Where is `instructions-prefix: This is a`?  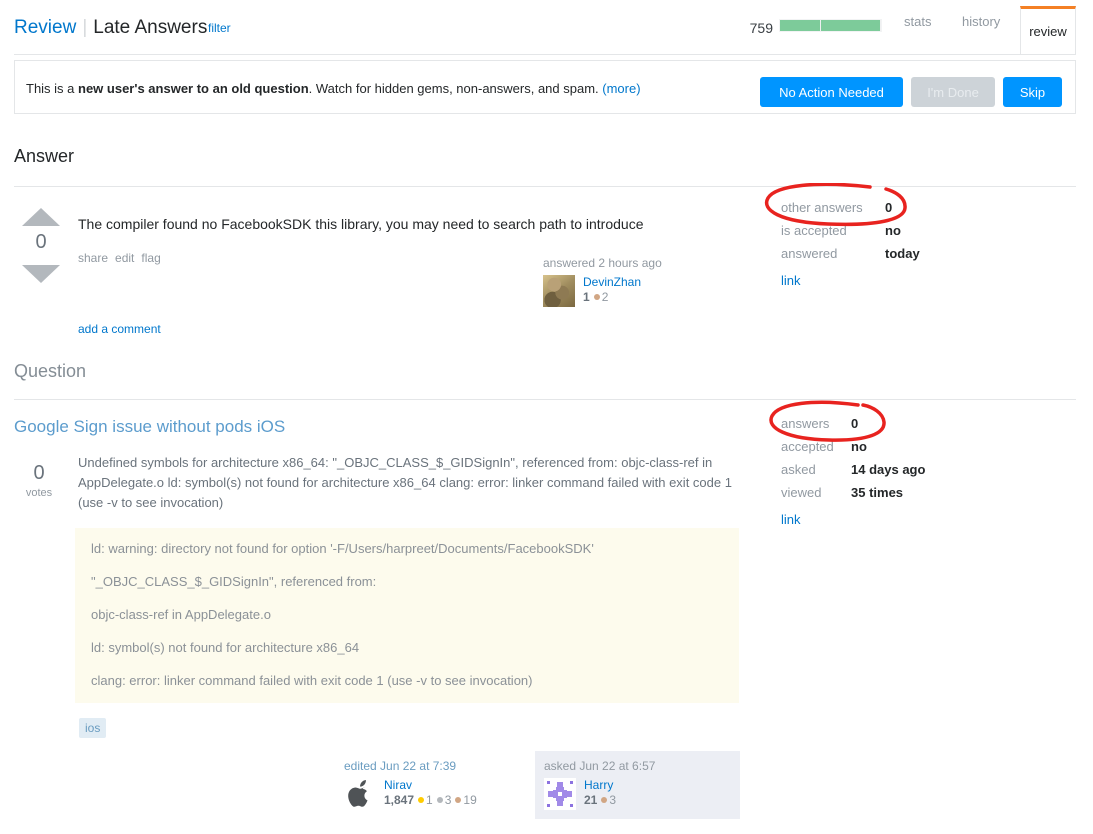 instructions-prefix: This is a is located at coordinates (52, 88).